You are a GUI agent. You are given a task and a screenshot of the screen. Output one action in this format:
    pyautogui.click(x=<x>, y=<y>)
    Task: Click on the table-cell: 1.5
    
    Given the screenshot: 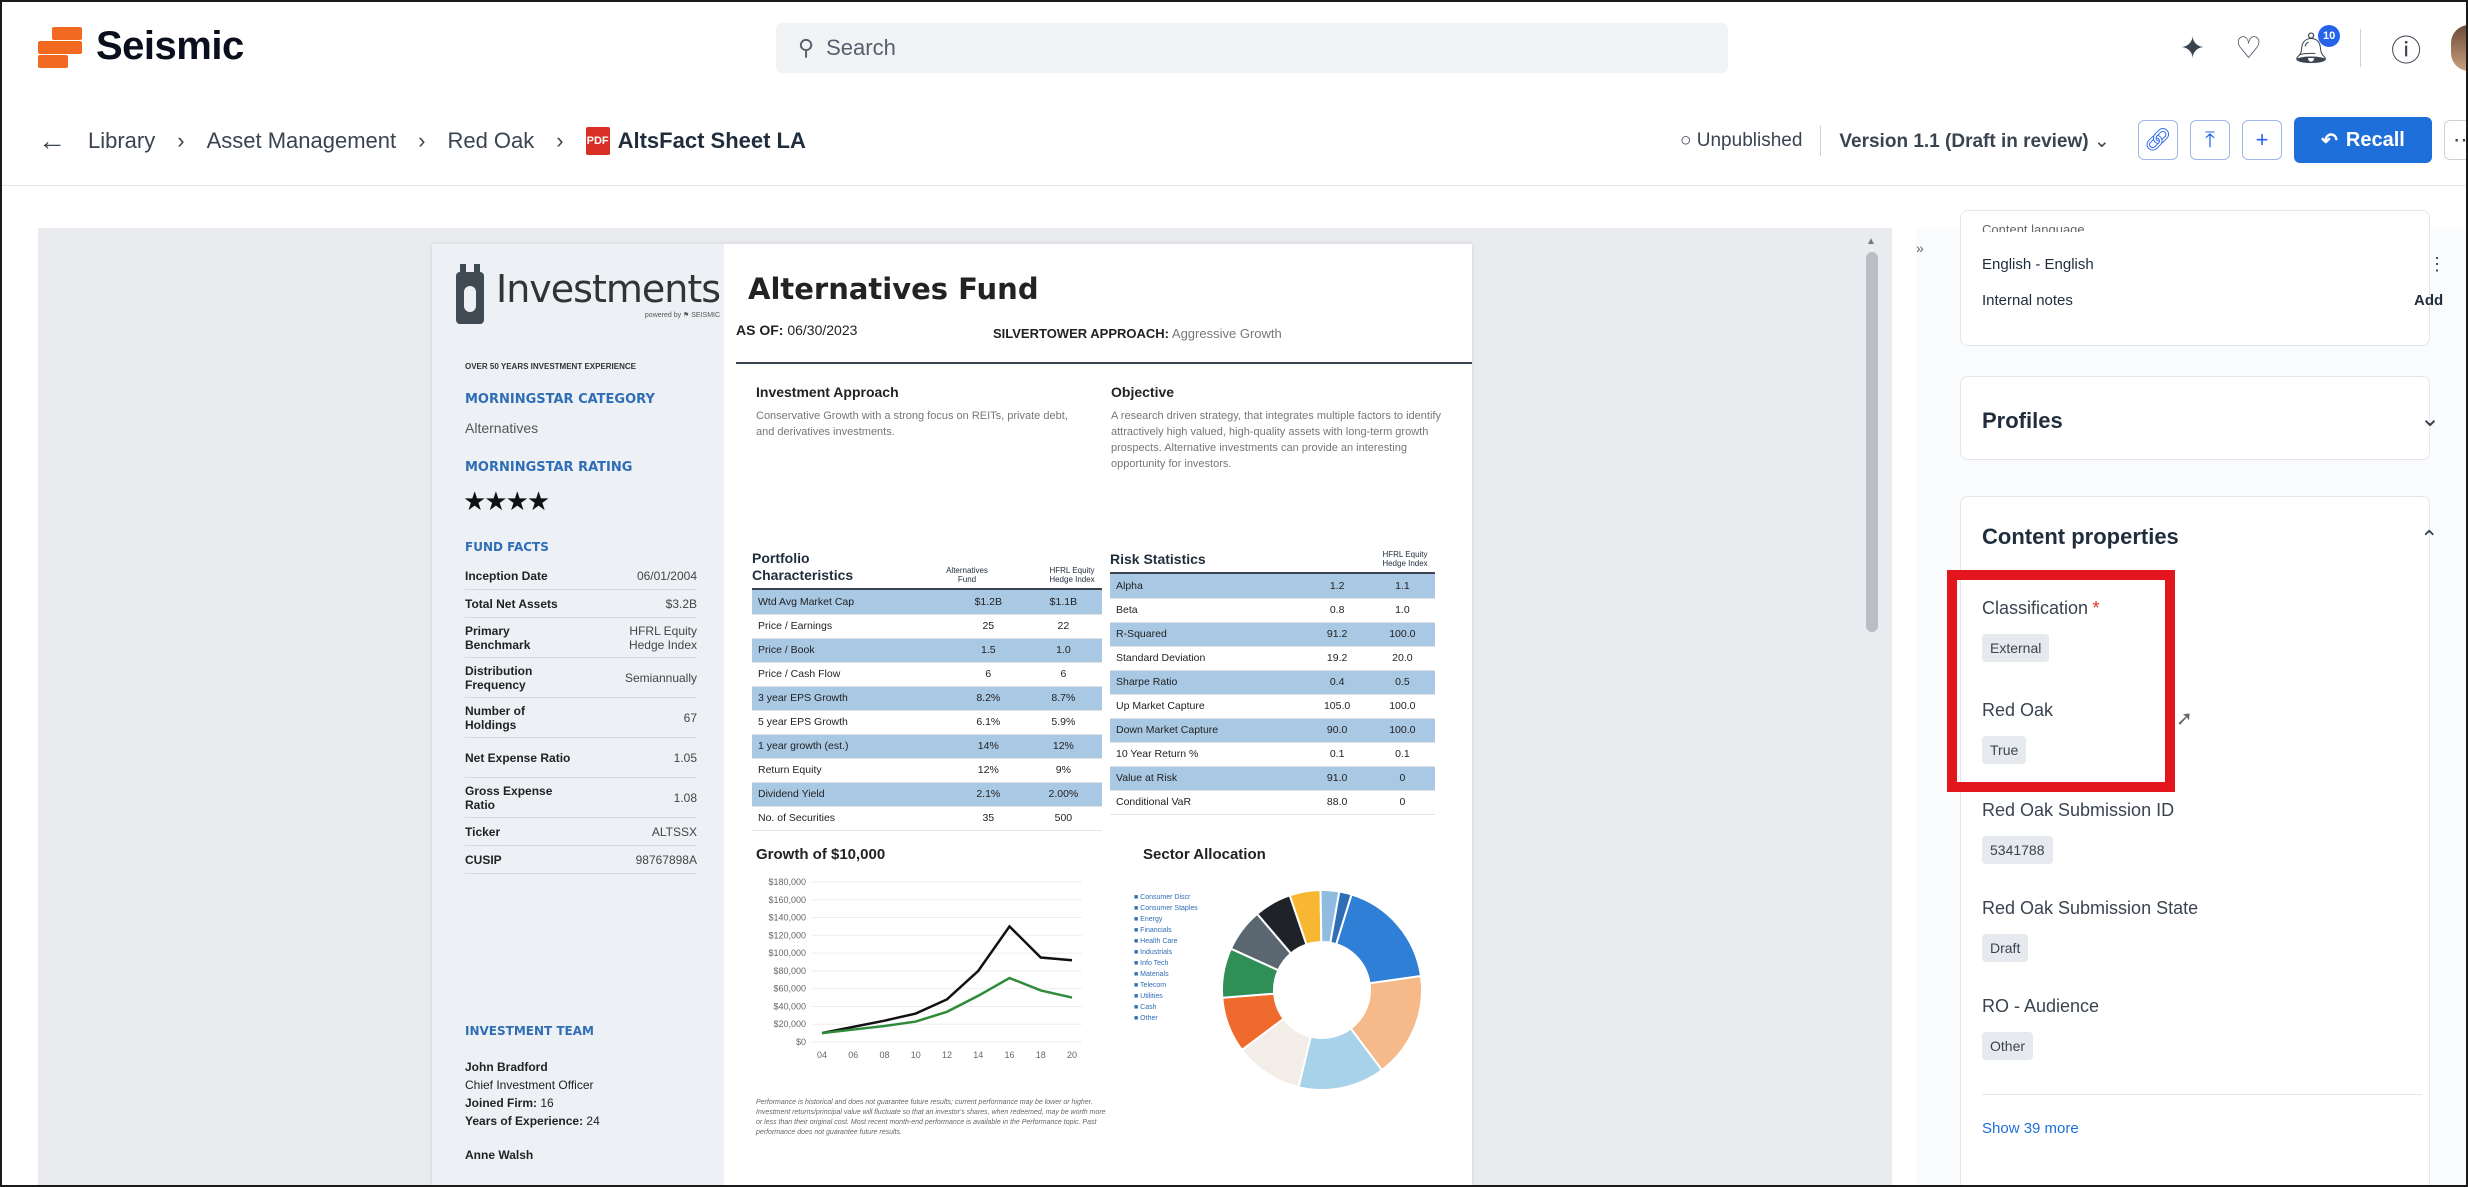 What is the action you would take?
    pyautogui.click(x=988, y=650)
    